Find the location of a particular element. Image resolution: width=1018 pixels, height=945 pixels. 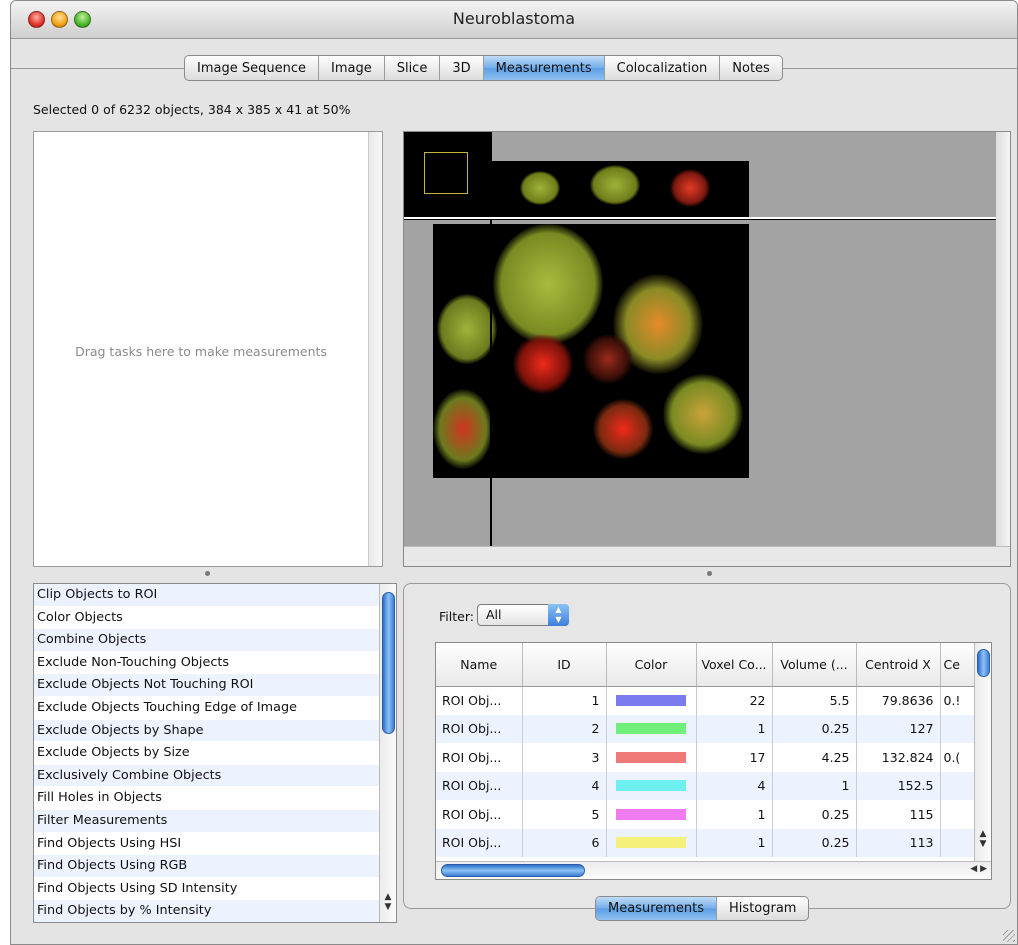

task-list-scroll-thumb is located at coordinates (388, 663).